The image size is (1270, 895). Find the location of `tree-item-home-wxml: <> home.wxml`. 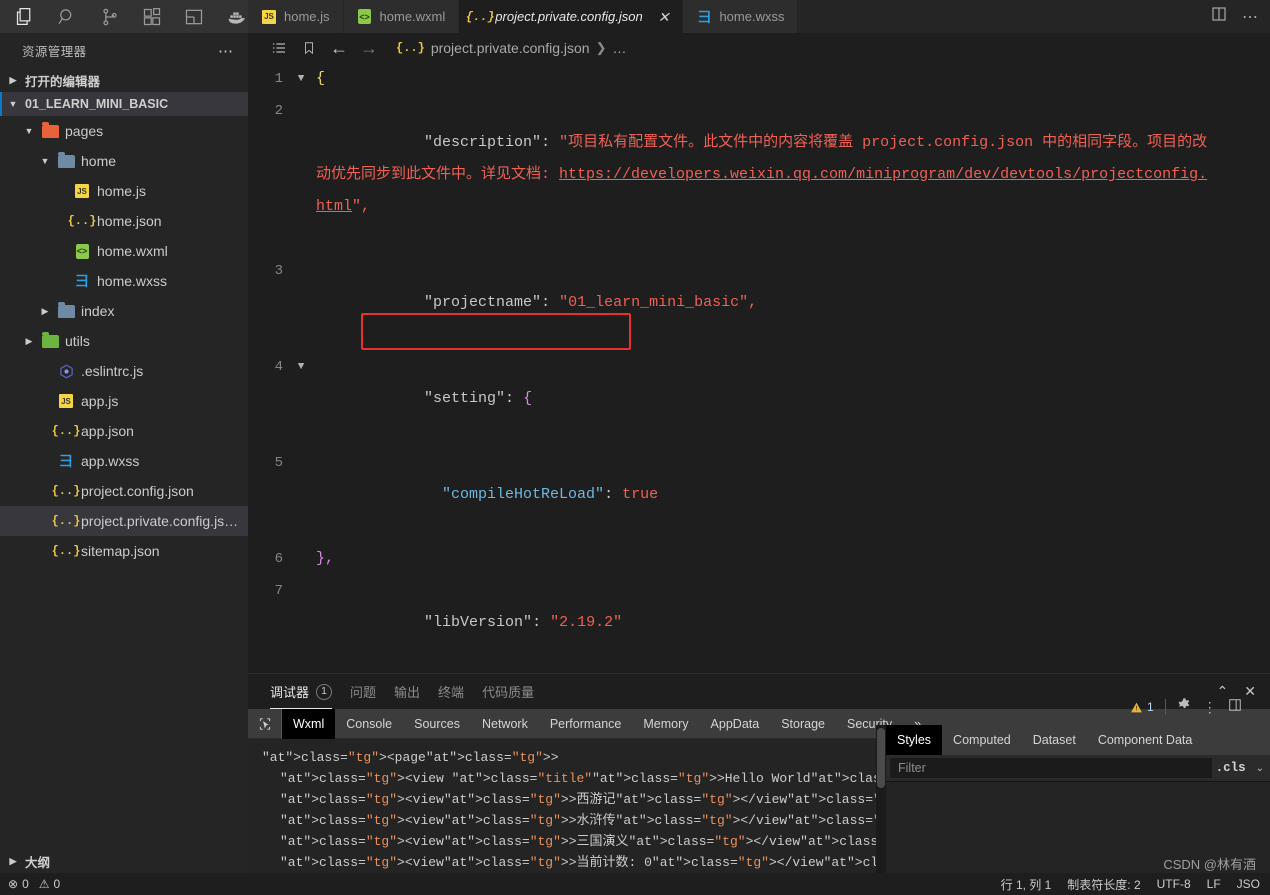

tree-item-home-wxml: <> home.wxml is located at coordinates (124, 251).